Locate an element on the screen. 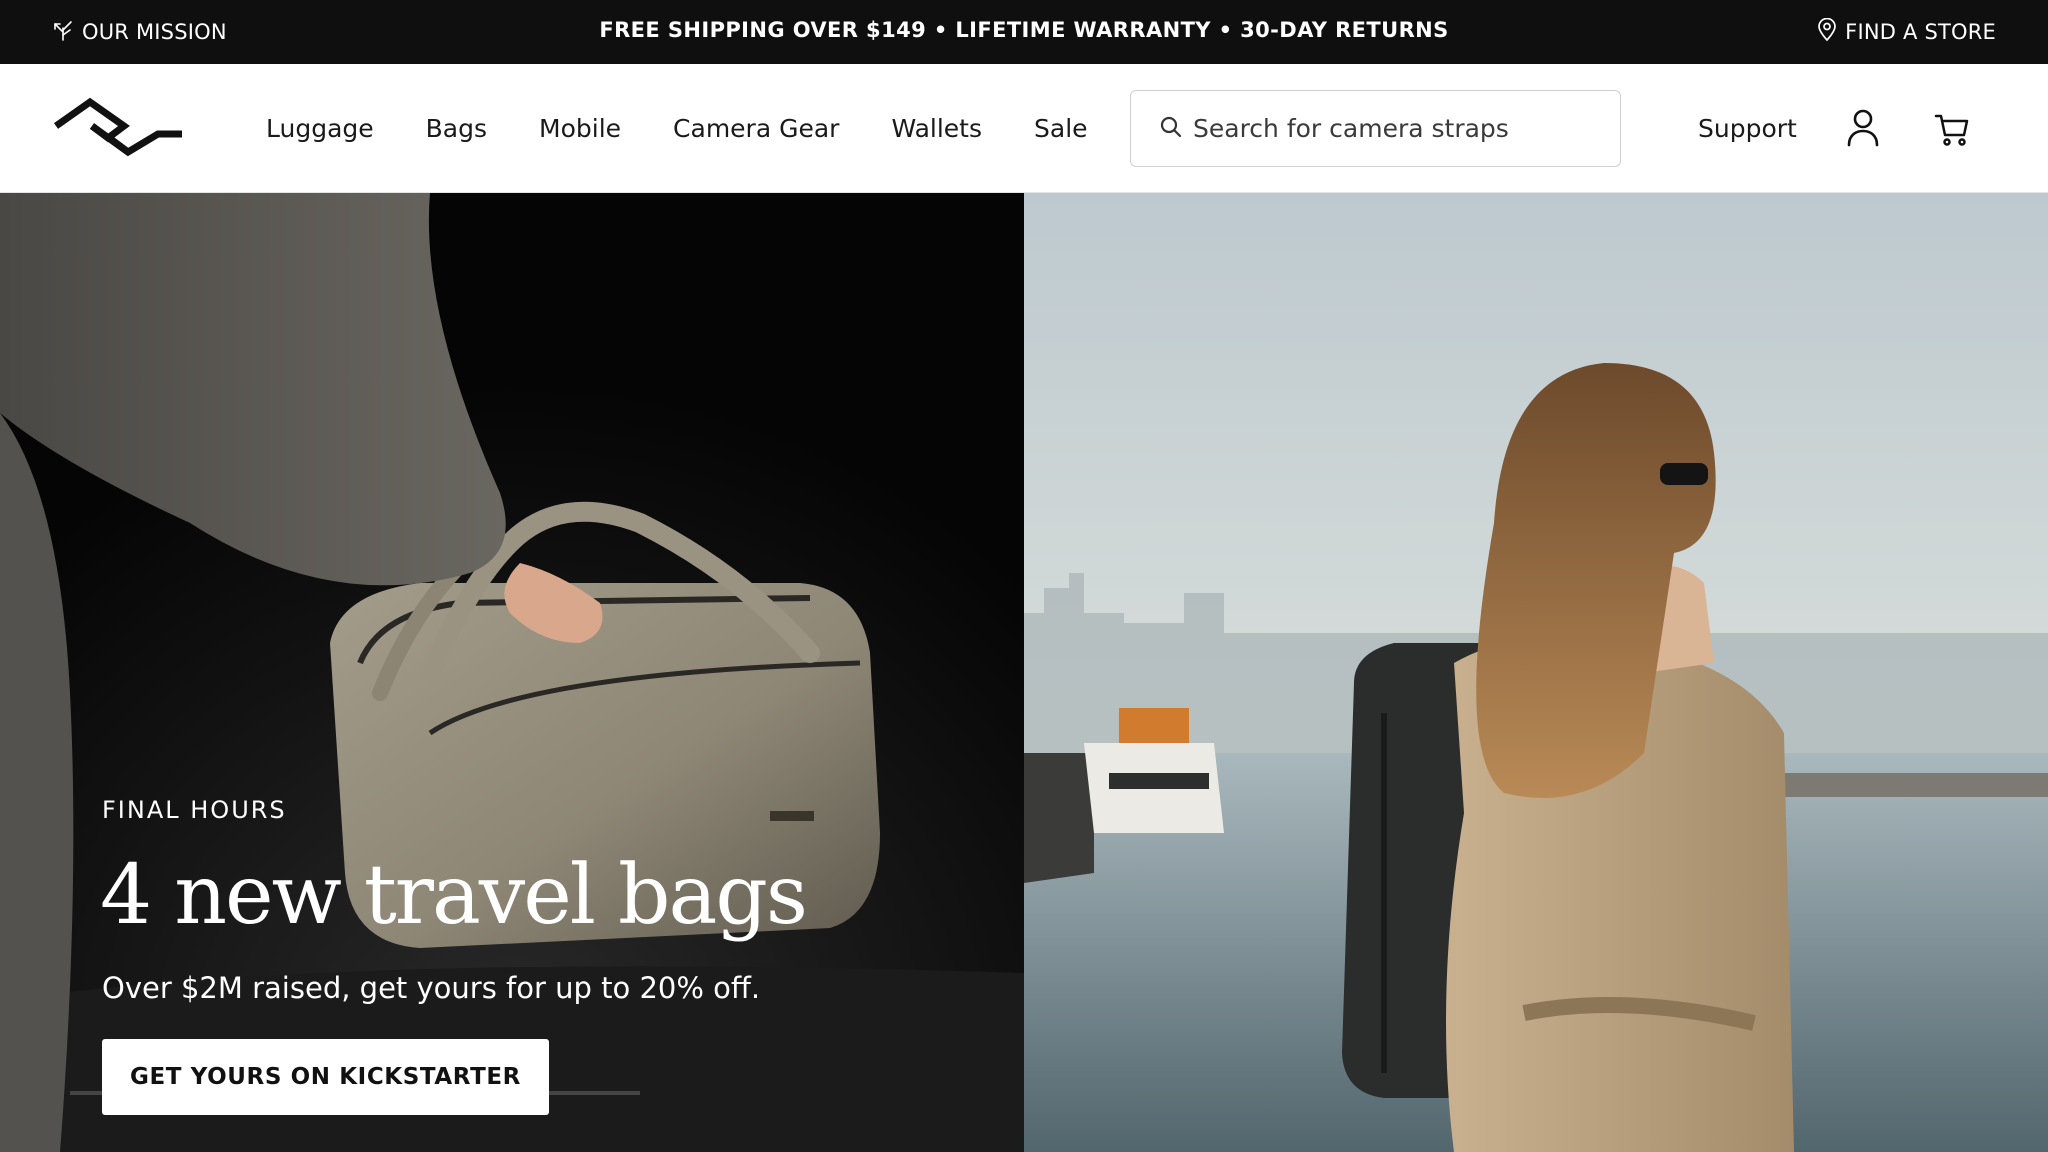  search-icon is located at coordinates (1171, 129).